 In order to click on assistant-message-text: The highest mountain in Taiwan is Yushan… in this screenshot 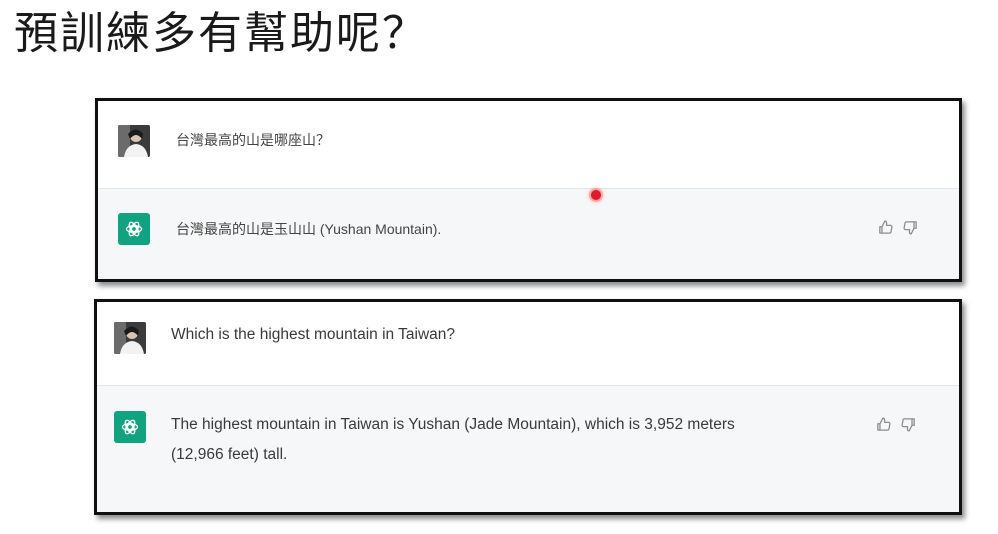, I will do `click(453, 440)`.